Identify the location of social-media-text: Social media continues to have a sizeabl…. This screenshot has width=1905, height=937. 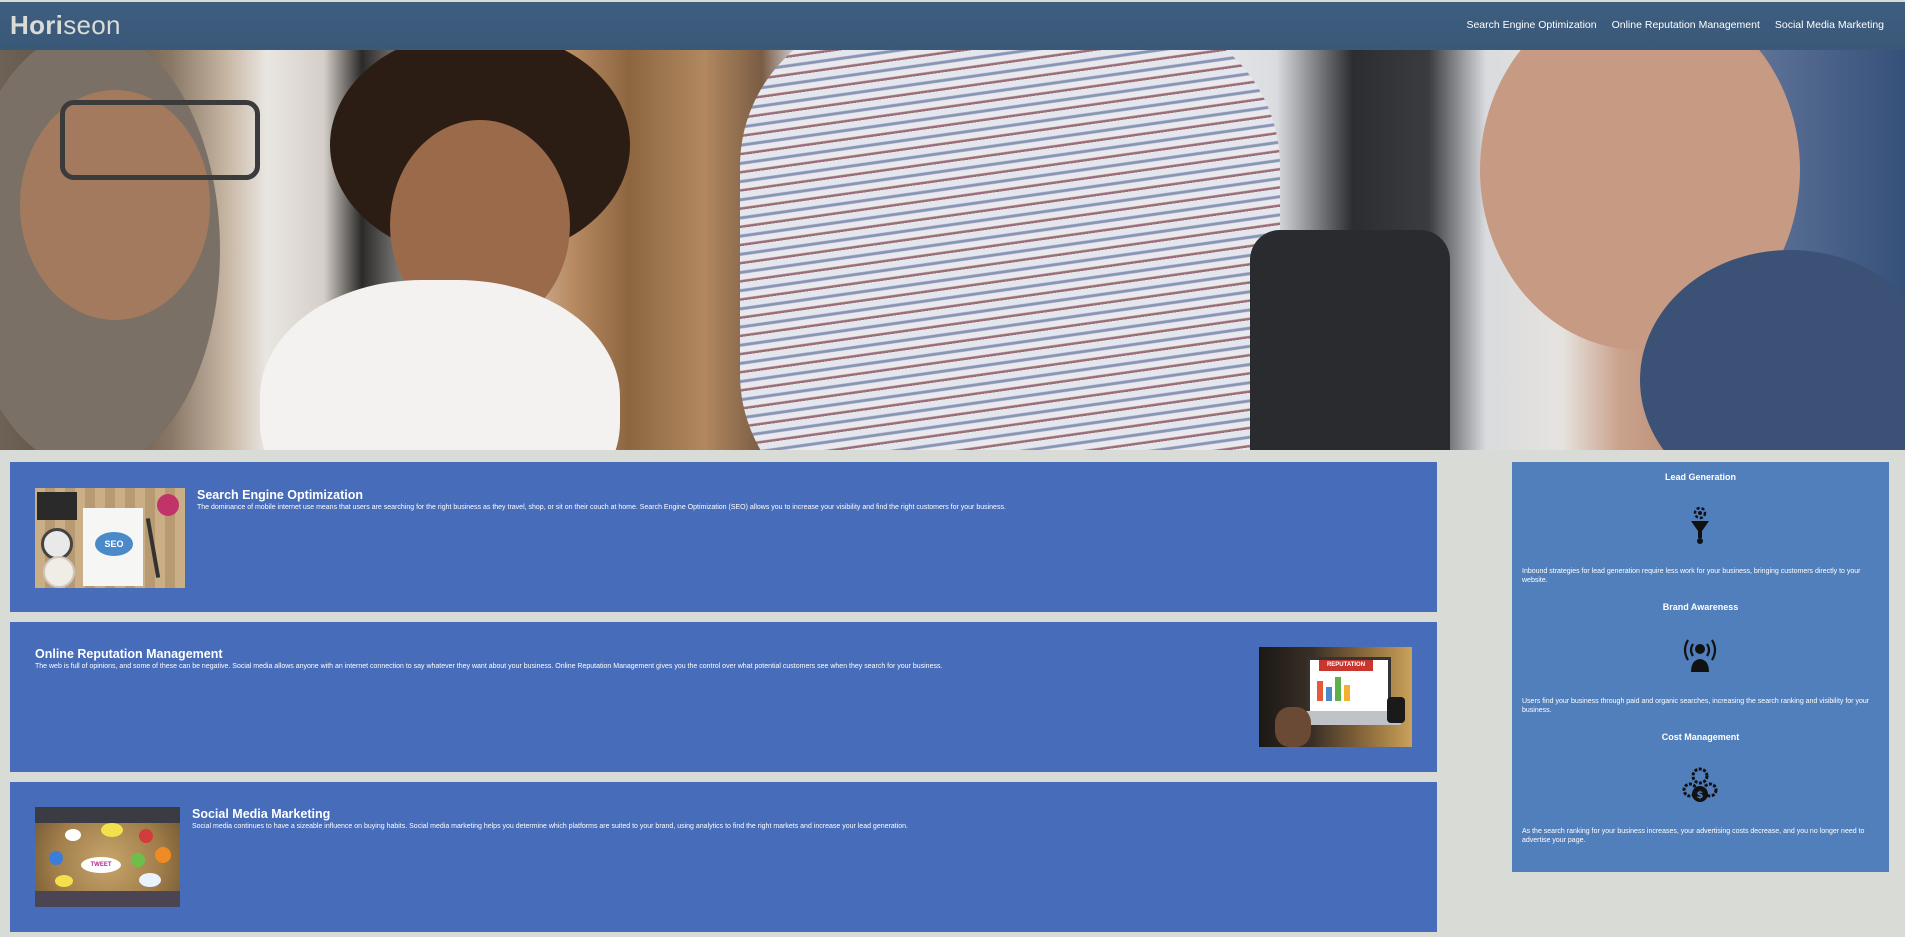
(550, 826).